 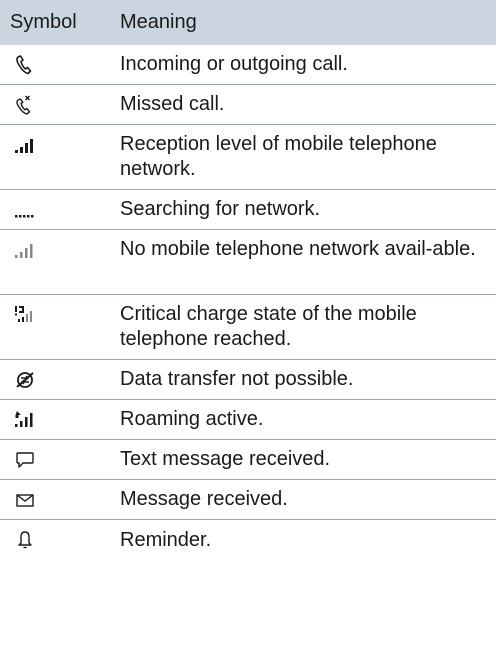 What do you see at coordinates (220, 209) in the screenshot?
I see `row-meaning: Searching for network.` at bounding box center [220, 209].